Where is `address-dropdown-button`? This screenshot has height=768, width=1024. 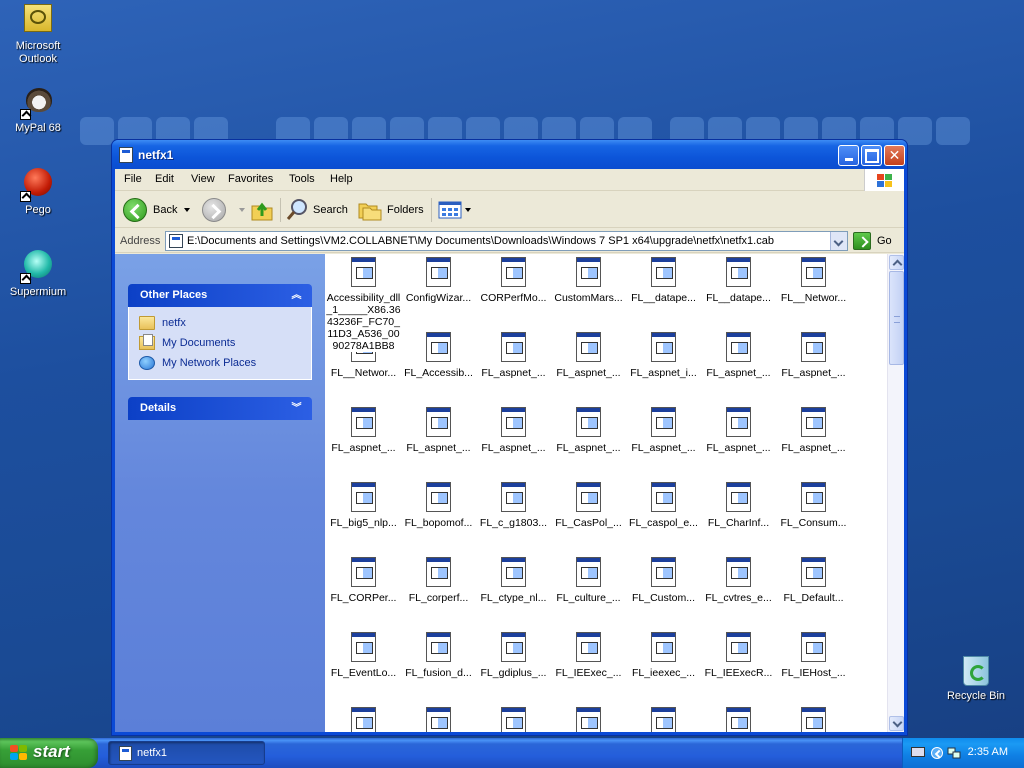 address-dropdown-button is located at coordinates (838, 241).